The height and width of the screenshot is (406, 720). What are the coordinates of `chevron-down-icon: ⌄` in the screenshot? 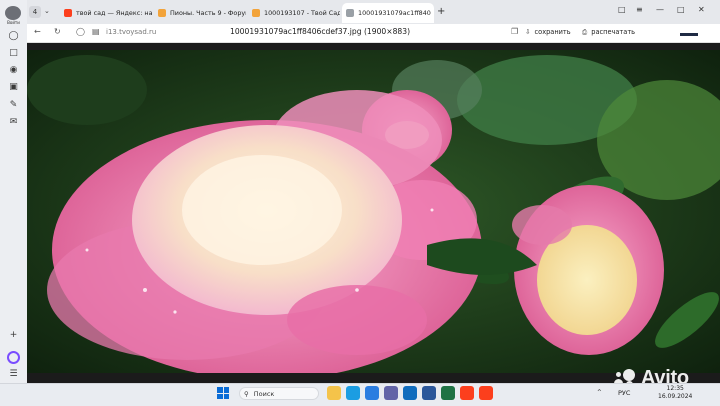 It's located at (47, 11).